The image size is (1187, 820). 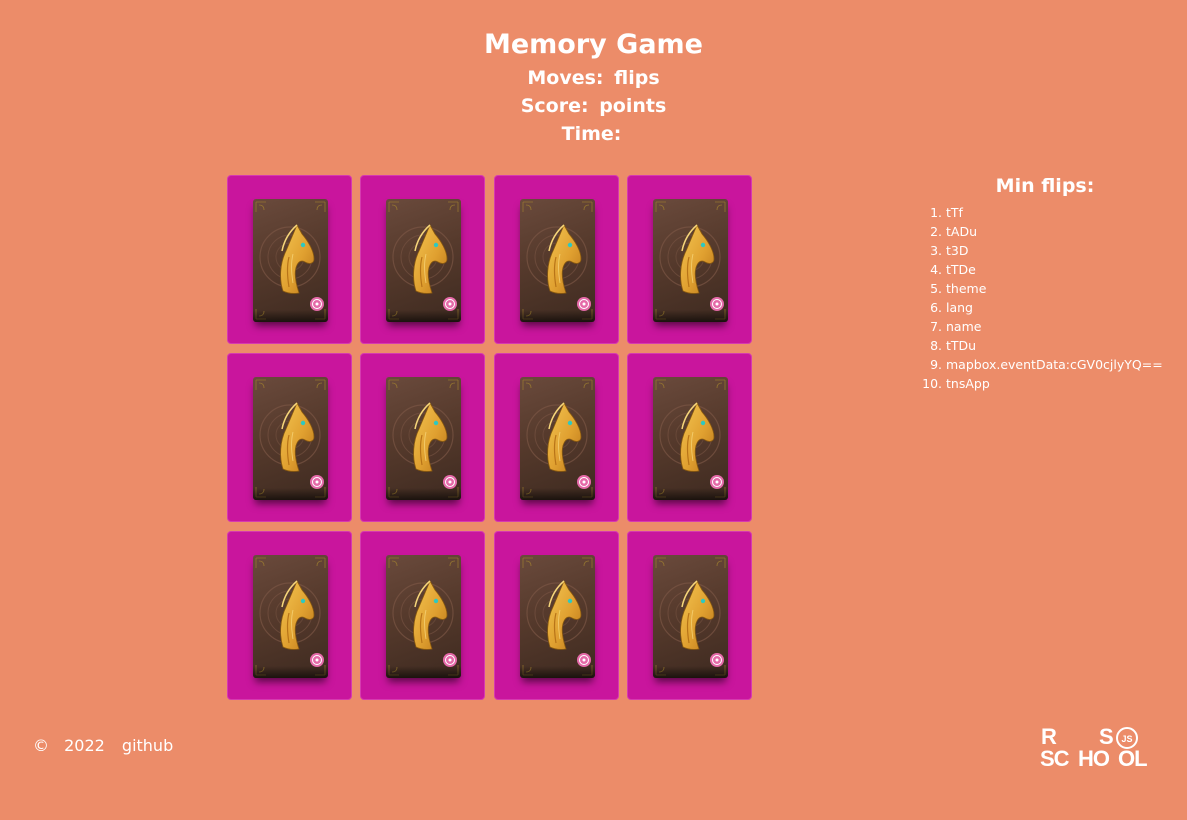 What do you see at coordinates (1062, 326) in the screenshot?
I see `leaderboard-entry: name` at bounding box center [1062, 326].